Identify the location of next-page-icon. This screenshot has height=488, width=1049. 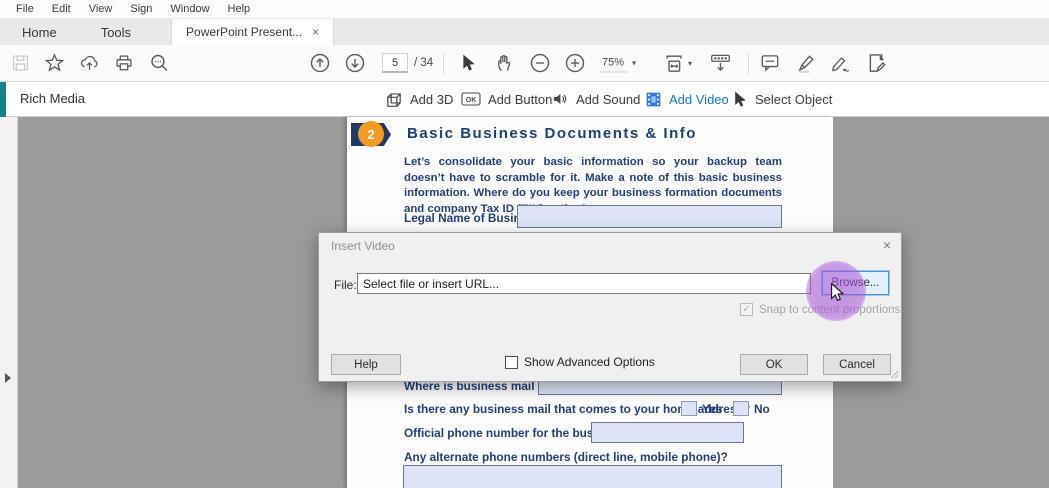
(355, 63).